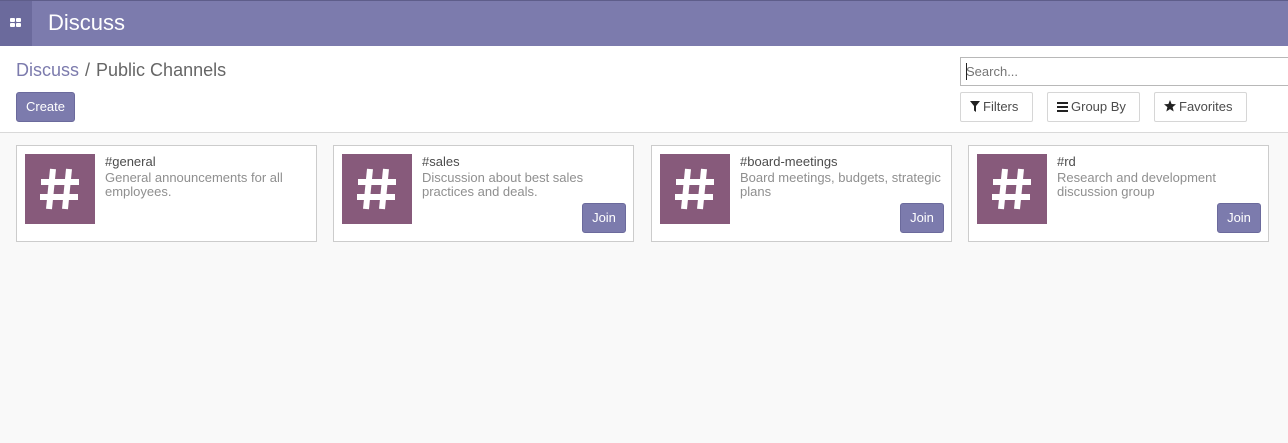 The image size is (1288, 443). What do you see at coordinates (1001, 106) in the screenshot?
I see `filters-label: Filters` at bounding box center [1001, 106].